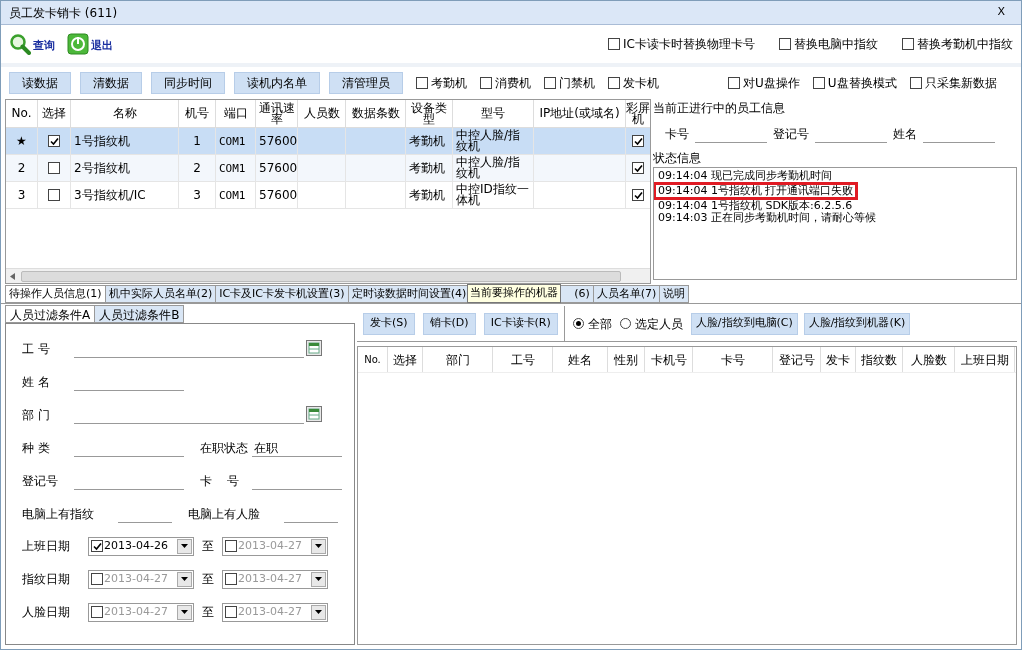 The width and height of the screenshot is (1022, 650). I want to click on column-header: 卡号, so click(733, 359).